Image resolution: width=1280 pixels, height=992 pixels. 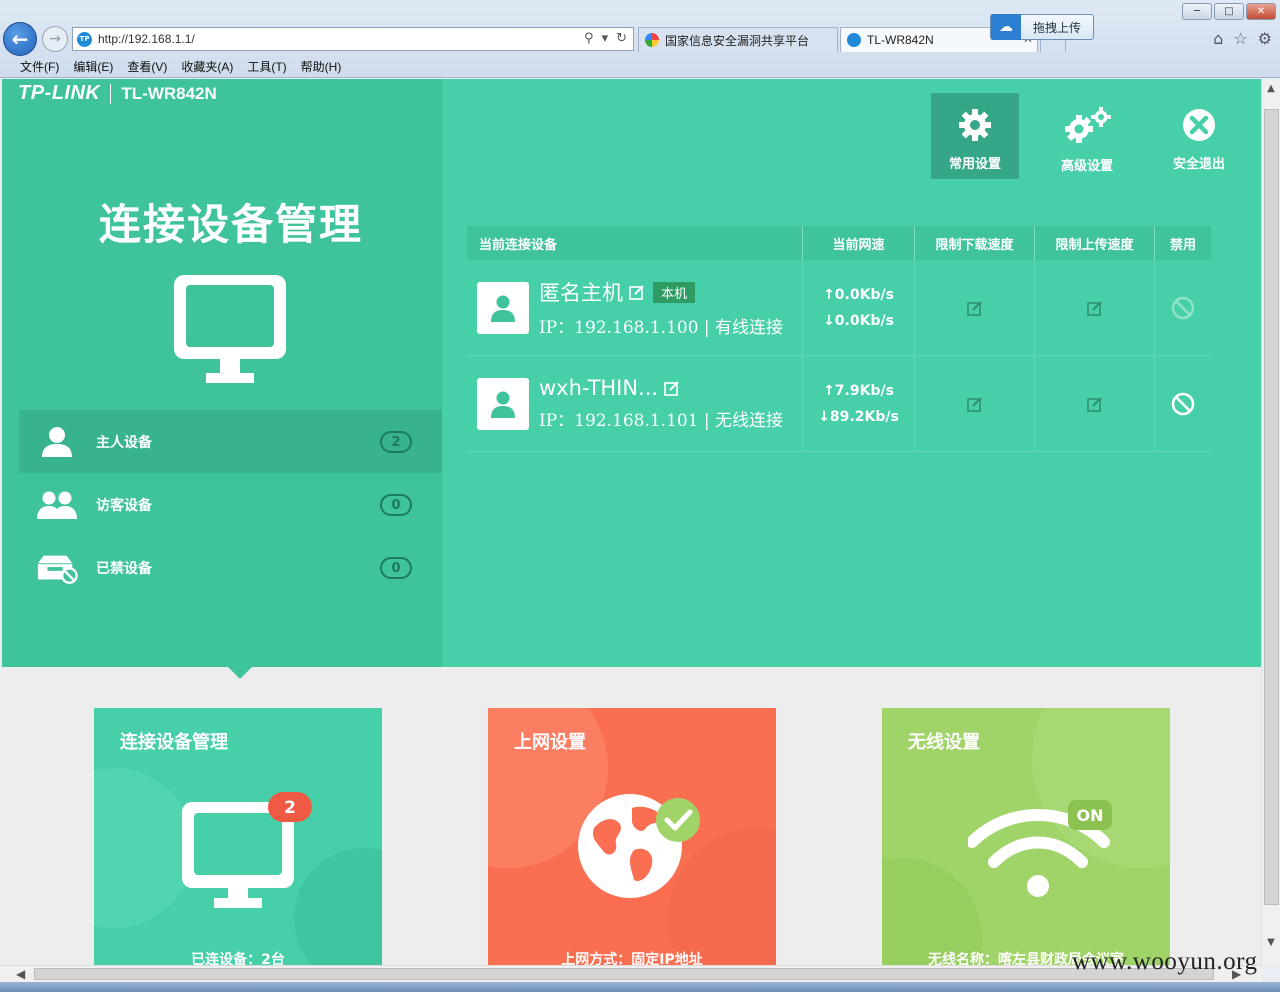 What do you see at coordinates (1182, 245) in the screenshot?
I see `col-header-block: 禁用` at bounding box center [1182, 245].